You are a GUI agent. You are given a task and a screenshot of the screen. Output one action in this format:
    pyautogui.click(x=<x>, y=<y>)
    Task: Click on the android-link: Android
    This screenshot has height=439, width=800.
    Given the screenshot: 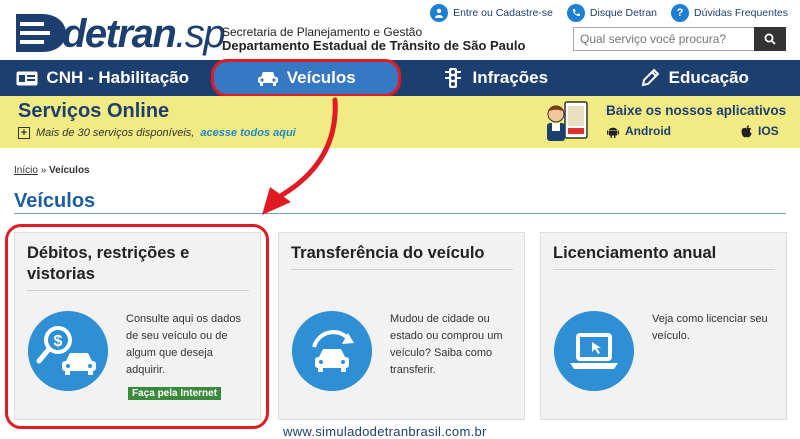 What is the action you would take?
    pyautogui.click(x=639, y=131)
    